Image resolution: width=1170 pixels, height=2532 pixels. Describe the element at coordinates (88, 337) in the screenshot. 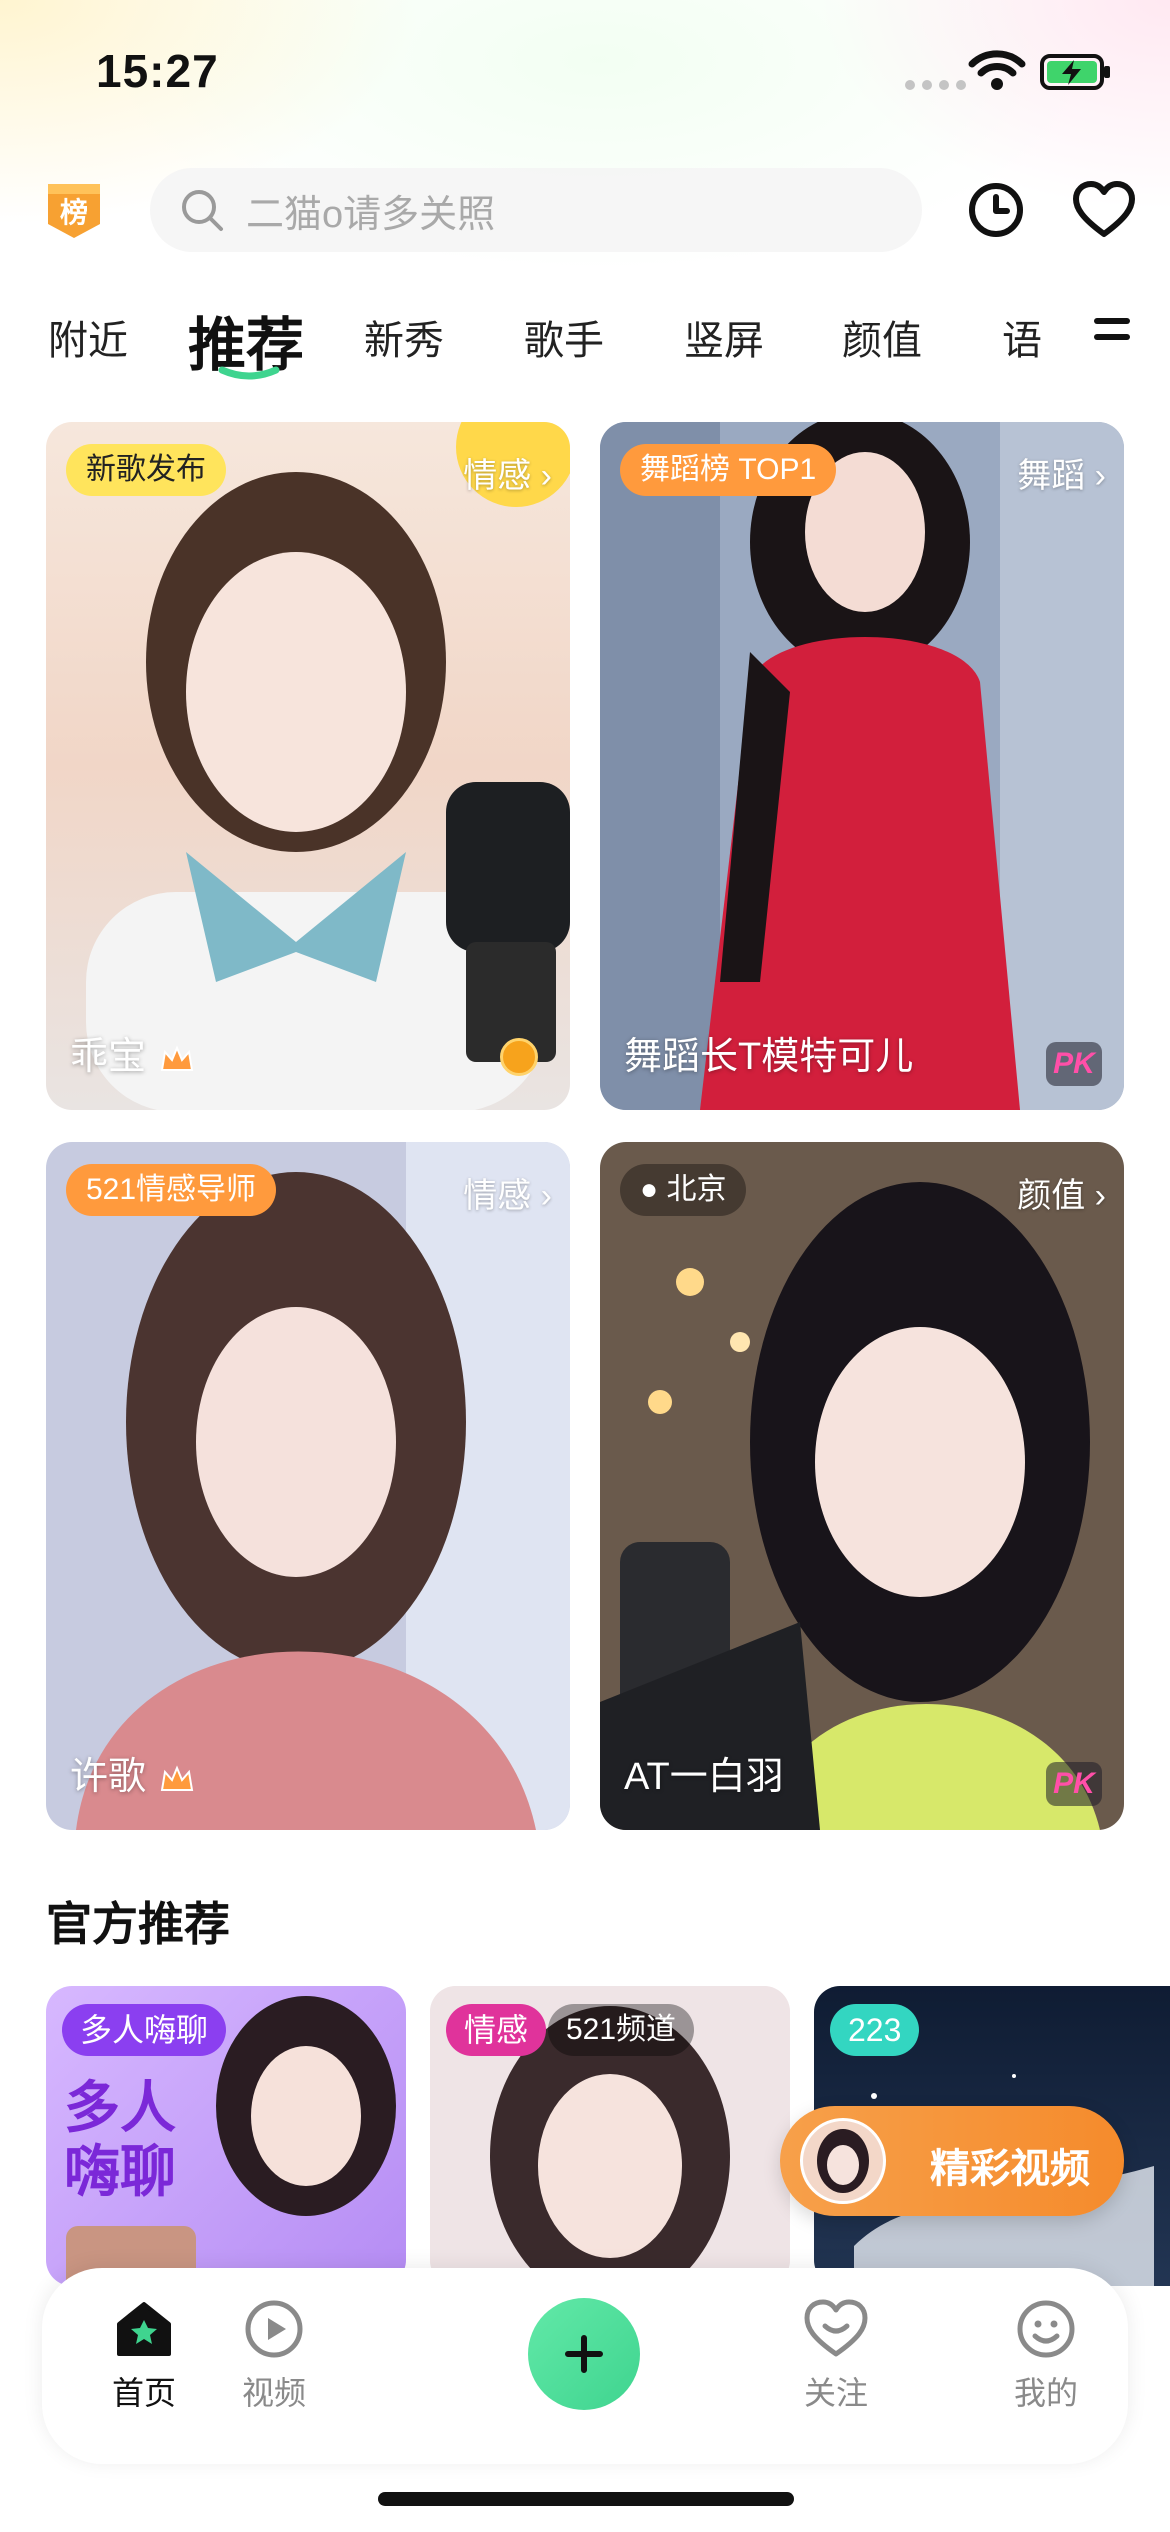

I see `tab-nearby: 附近` at that location.